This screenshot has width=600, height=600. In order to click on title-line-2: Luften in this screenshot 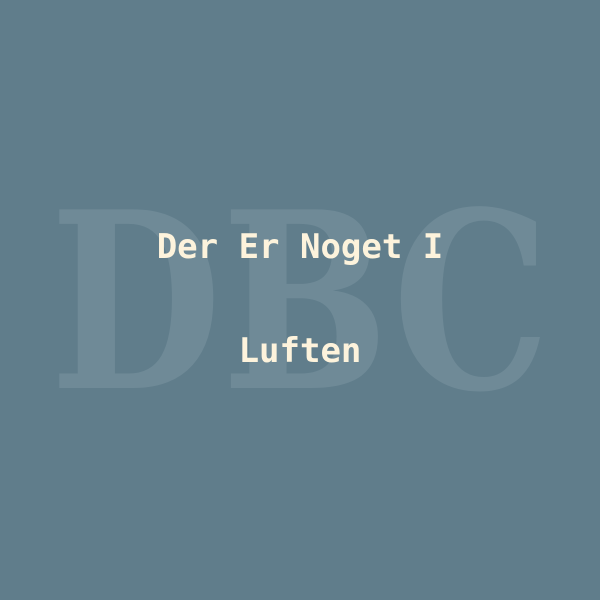, I will do `click(300, 351)`.